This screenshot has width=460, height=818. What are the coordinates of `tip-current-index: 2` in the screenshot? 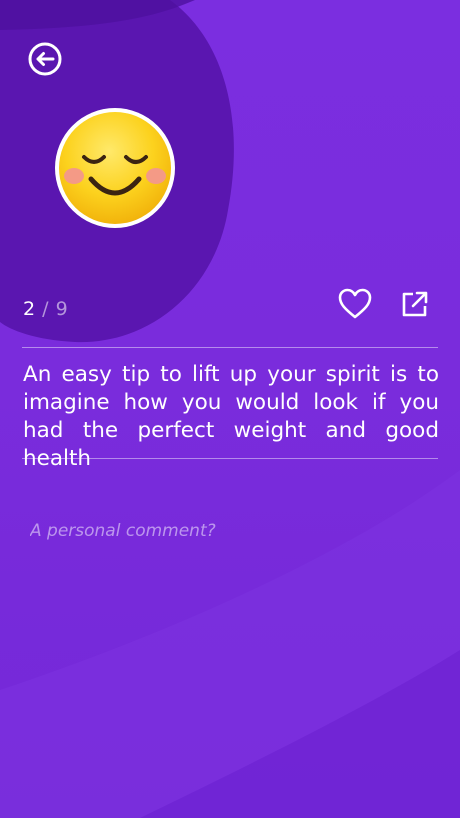 It's located at (29, 309).